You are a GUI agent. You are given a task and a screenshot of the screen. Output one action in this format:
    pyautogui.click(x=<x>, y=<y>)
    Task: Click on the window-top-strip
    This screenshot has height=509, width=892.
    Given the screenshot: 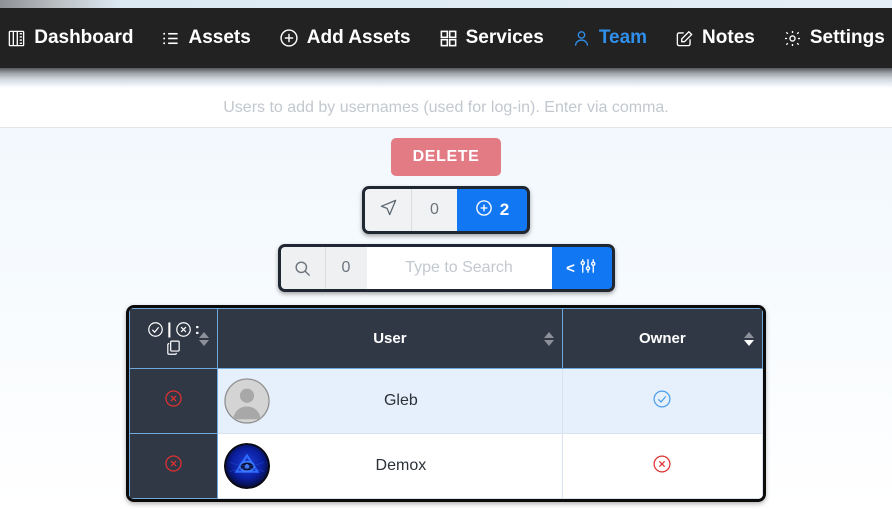 What is the action you would take?
    pyautogui.click(x=446, y=4)
    